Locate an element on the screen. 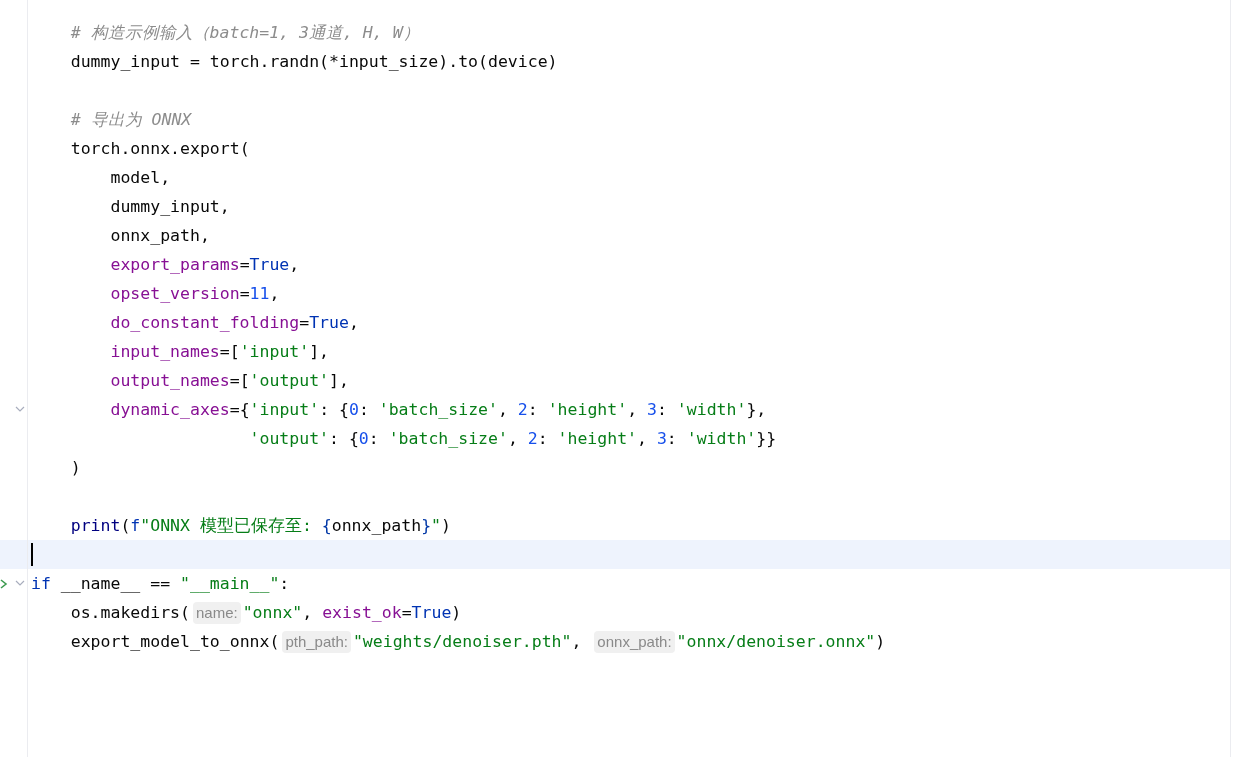  code-text: do_constant_folding=True, is located at coordinates (234, 322).